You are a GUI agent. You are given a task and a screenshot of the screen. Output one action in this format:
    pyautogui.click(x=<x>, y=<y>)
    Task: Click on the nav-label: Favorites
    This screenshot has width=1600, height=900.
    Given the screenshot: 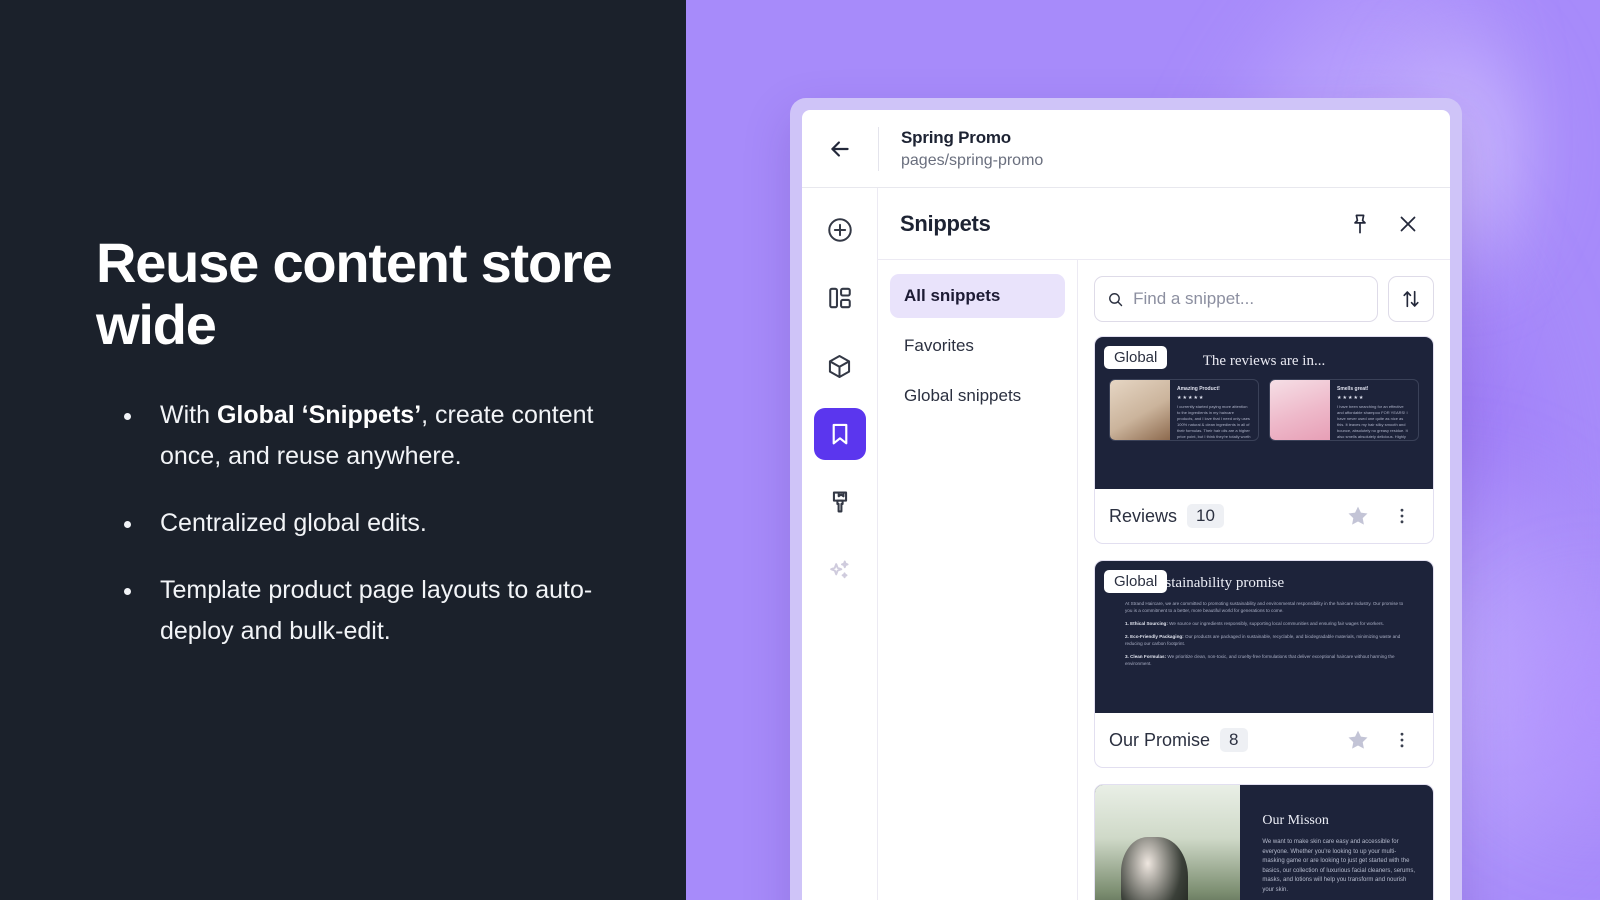 What is the action you would take?
    pyautogui.click(x=939, y=345)
    